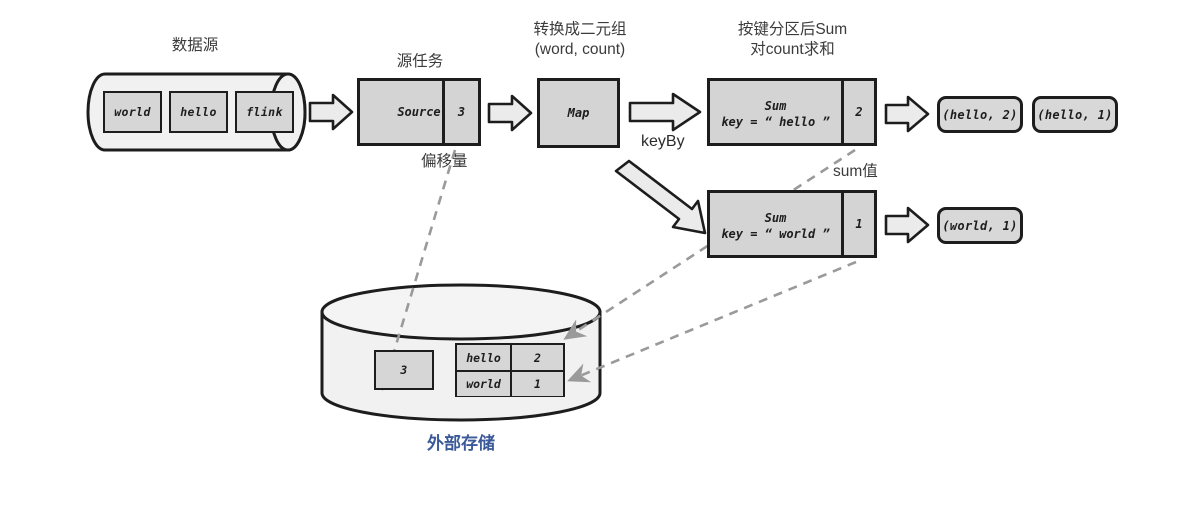  I want to click on label-external-storage: 外部存储, so click(461, 443).